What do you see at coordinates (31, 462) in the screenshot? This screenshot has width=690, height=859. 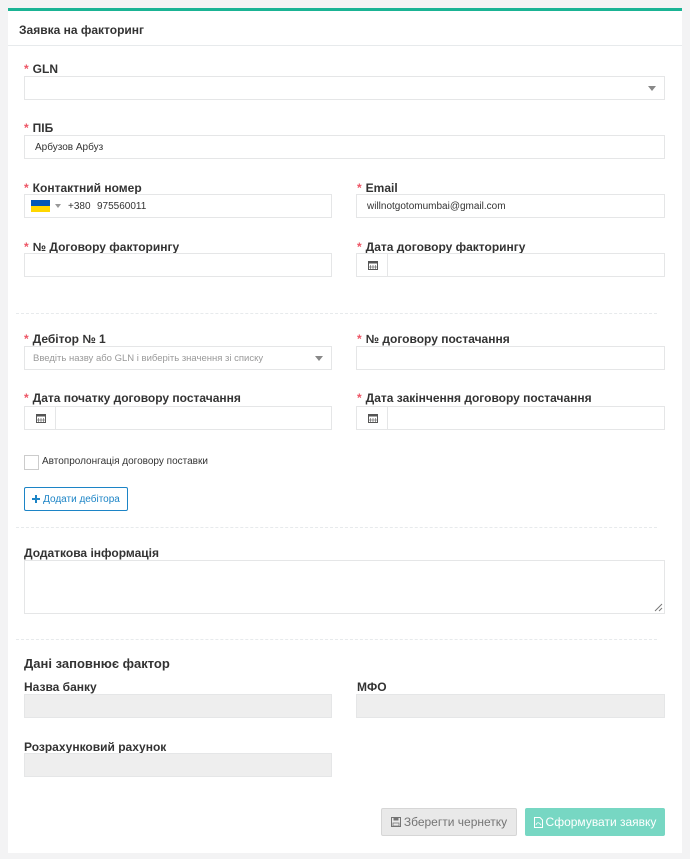 I see `auto-prolongation-checkbox` at bounding box center [31, 462].